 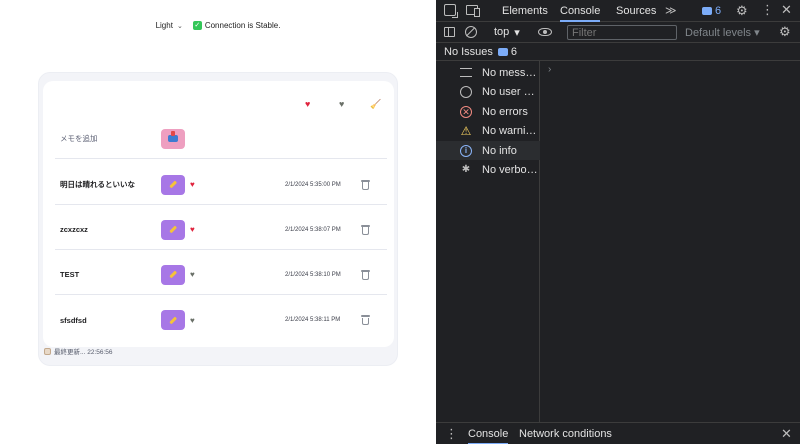 I want to click on context-select: top ▾, so click(x=507, y=32).